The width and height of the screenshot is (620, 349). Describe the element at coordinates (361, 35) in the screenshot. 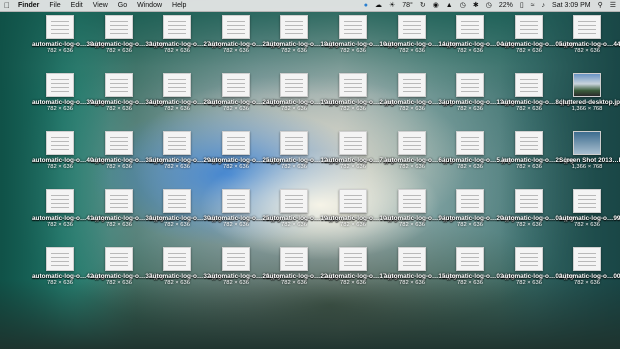

I see `desktop-file-icon: automatic-log-o…16.jpg 782 × 636` at that location.